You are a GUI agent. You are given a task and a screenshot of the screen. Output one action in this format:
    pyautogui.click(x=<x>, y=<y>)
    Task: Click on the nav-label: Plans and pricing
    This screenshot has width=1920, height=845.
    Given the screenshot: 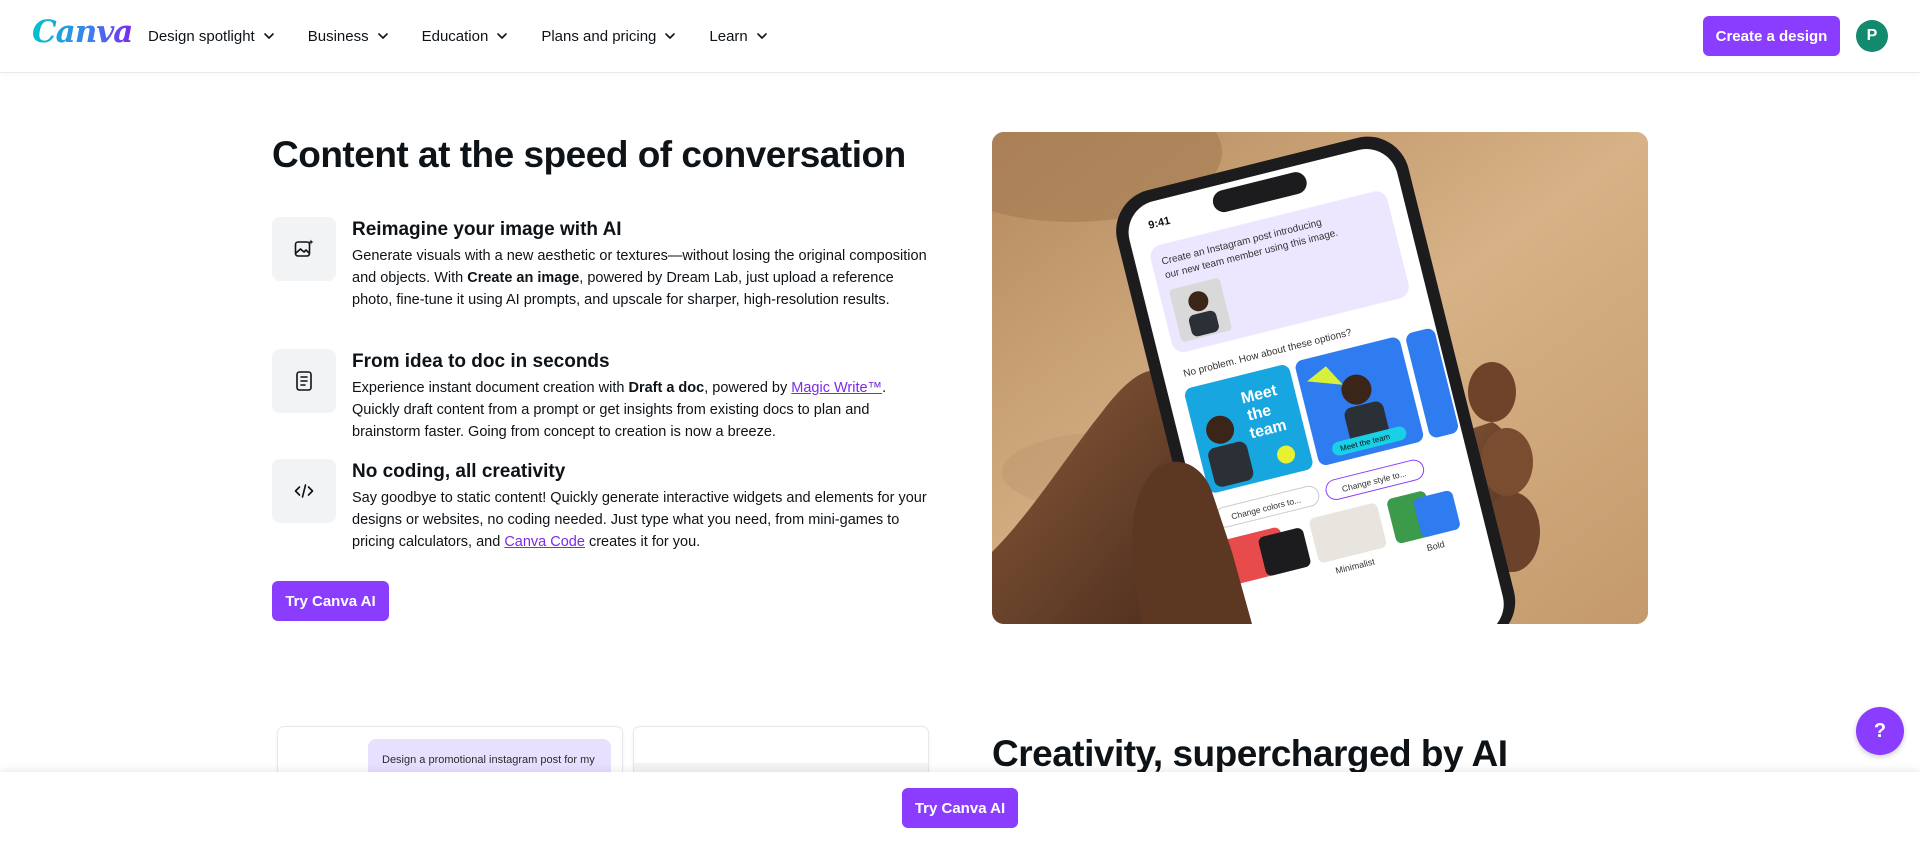 What is the action you would take?
    pyautogui.click(x=599, y=36)
    